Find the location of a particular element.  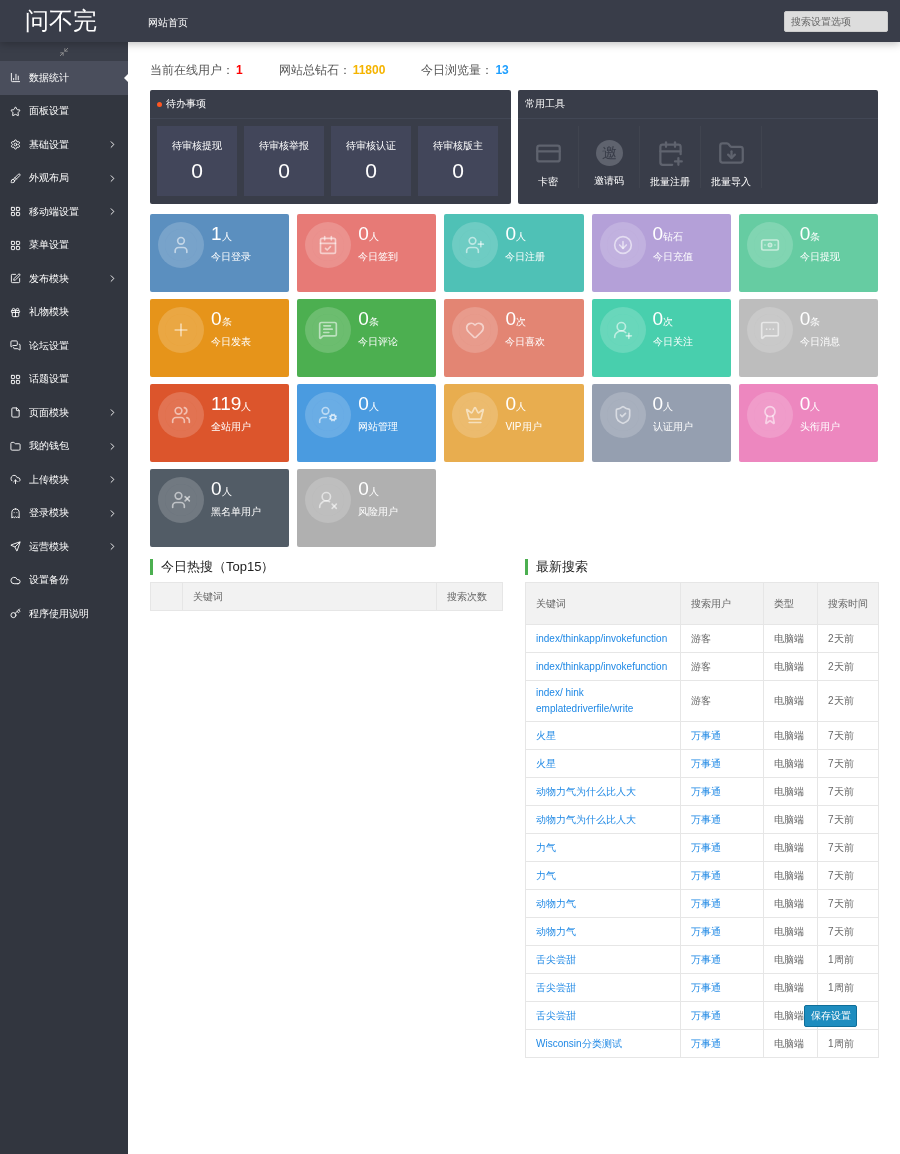

tool-item: 批量导入 is located at coordinates (731, 157).